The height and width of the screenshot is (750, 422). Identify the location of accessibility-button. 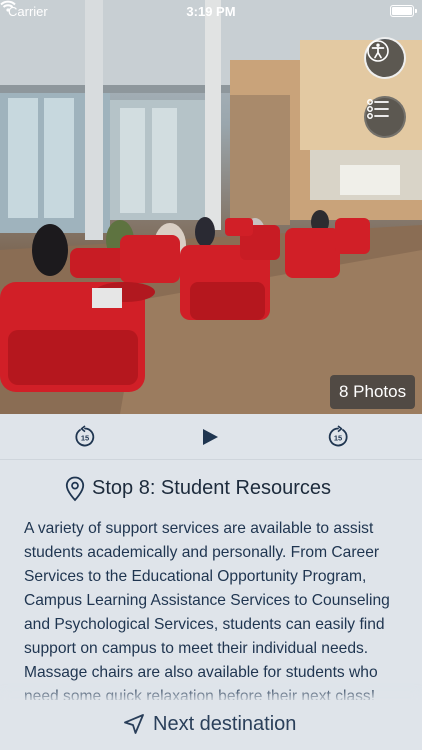
(385, 58).